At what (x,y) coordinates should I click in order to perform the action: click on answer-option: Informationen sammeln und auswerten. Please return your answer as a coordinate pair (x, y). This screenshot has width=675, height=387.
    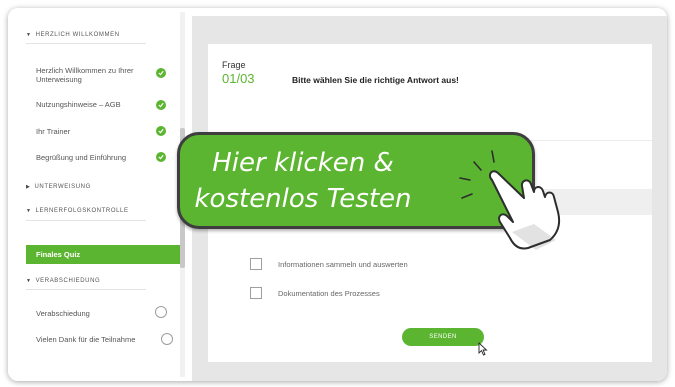
    Looking at the image, I should click on (343, 264).